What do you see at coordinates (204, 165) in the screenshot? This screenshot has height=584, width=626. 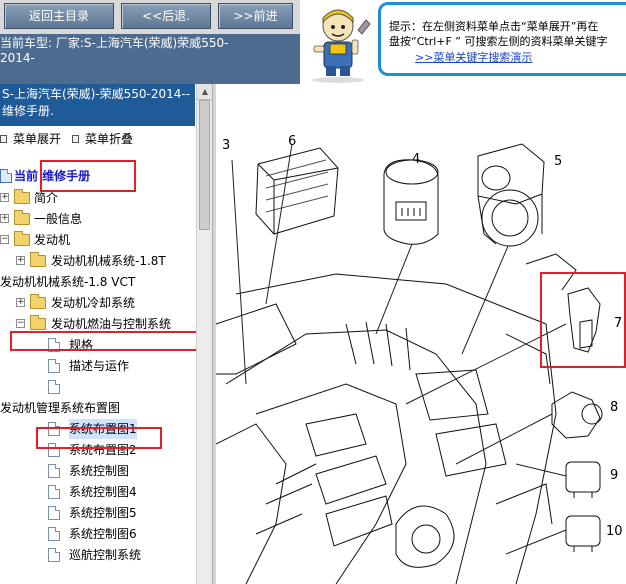 I see `scroll-thumb` at bounding box center [204, 165].